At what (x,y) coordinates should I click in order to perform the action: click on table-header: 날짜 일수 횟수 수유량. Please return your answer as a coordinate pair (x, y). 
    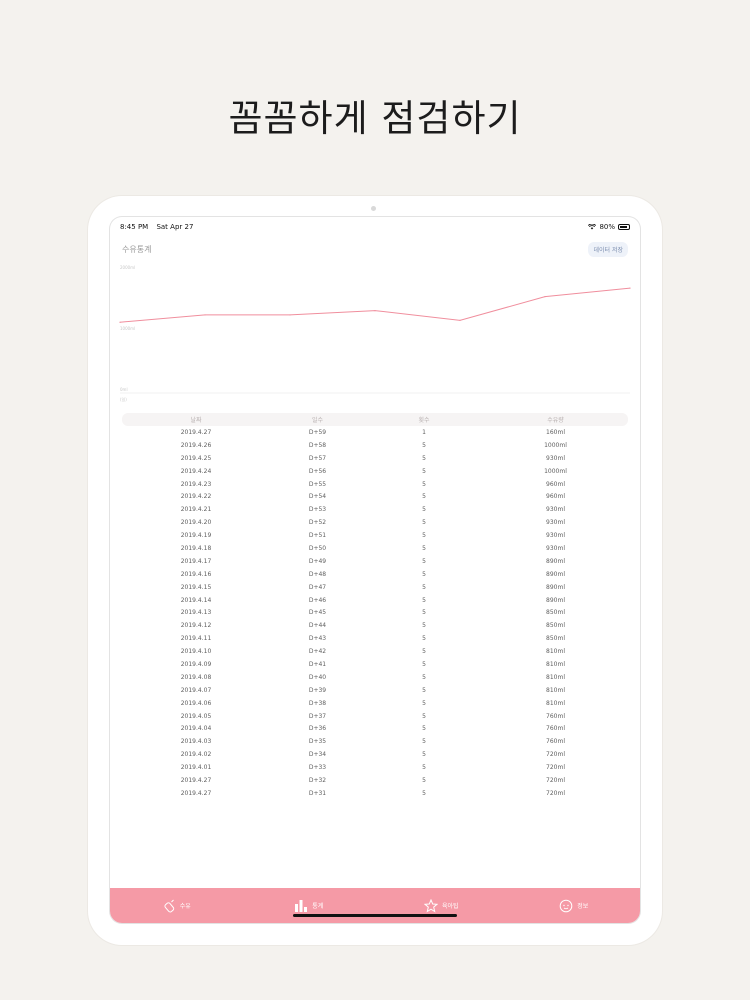
    Looking at the image, I should click on (375, 419).